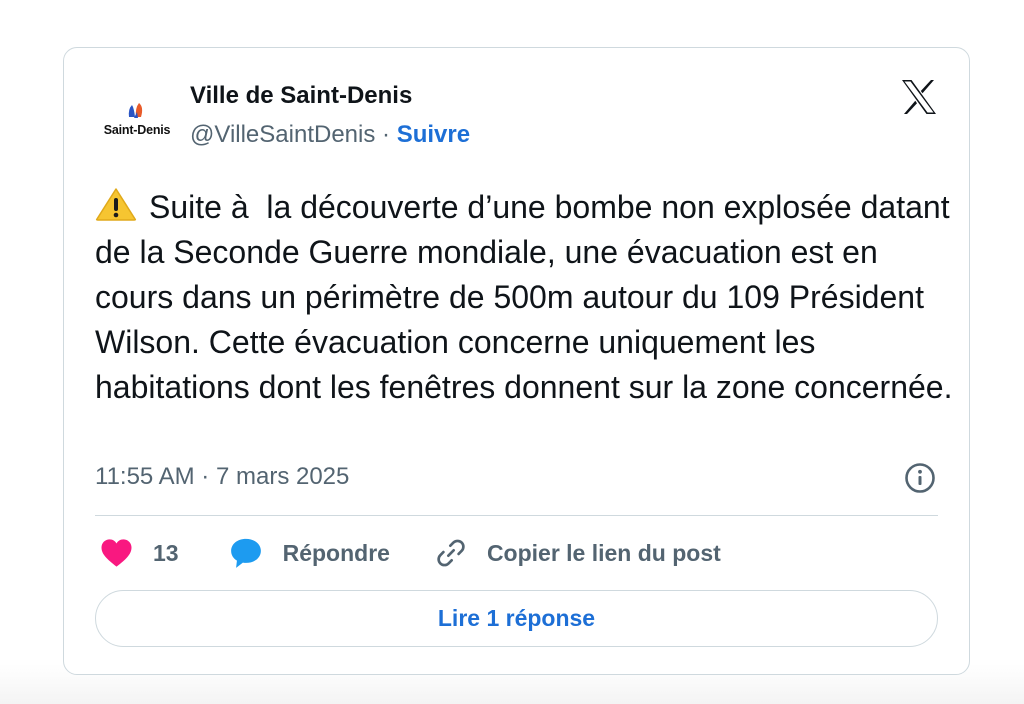 The image size is (1024, 704). Describe the element at coordinates (116, 553) in the screenshot. I see `heart-icon` at that location.